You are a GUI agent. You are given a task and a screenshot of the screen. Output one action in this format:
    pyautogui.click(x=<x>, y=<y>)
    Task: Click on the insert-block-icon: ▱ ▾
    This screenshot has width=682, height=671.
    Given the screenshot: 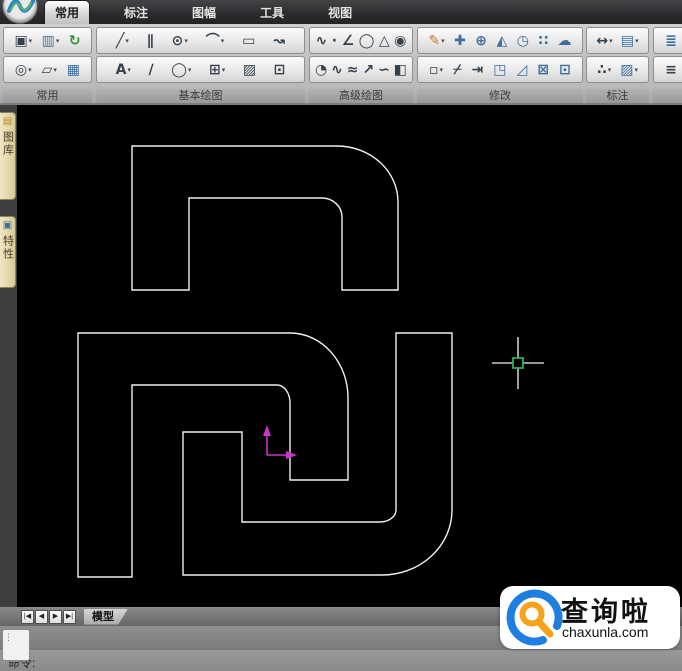 What is the action you would take?
    pyautogui.click(x=49, y=70)
    